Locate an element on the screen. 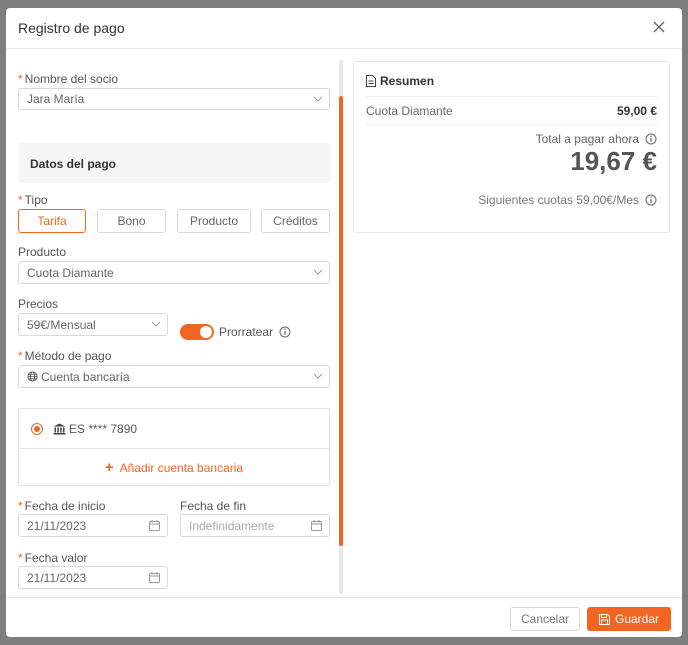  summary-line-value: 59,00 € is located at coordinates (636, 111).